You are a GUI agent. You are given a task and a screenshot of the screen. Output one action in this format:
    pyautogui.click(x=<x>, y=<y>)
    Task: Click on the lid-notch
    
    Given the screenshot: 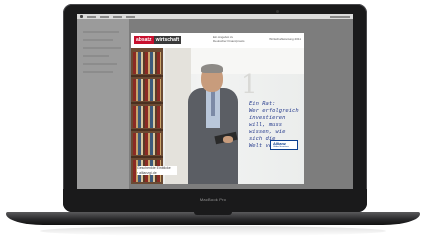 What is the action you would take?
    pyautogui.click(x=213, y=213)
    